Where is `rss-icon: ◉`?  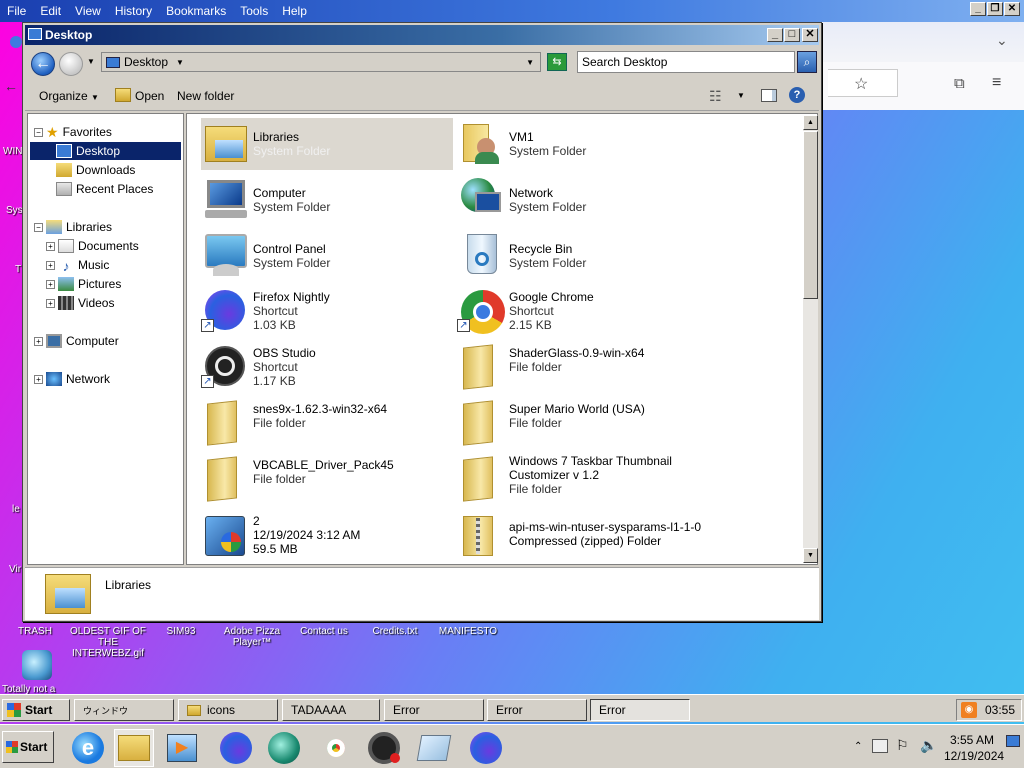
rss-icon: ◉ is located at coordinates (969, 710).